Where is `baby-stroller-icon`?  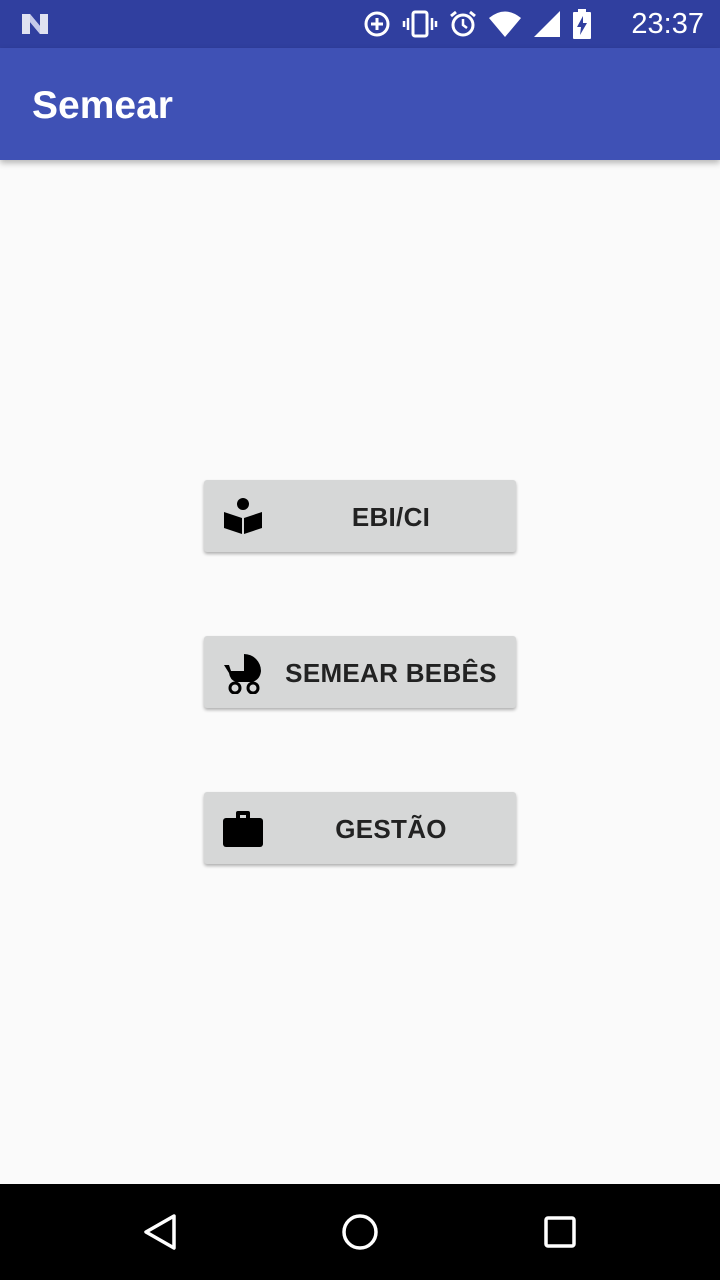 baby-stroller-icon is located at coordinates (242, 674).